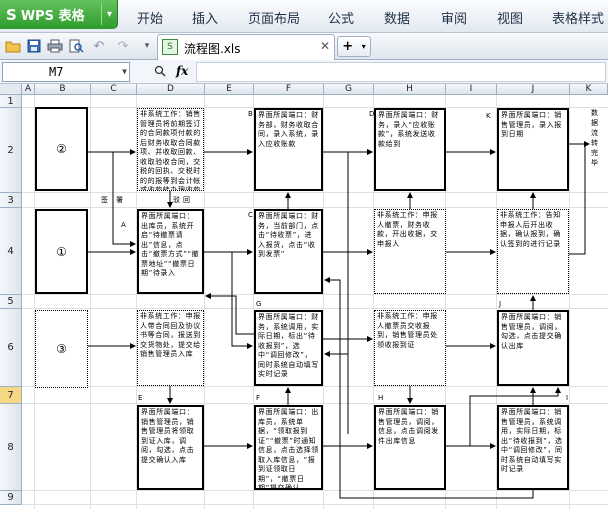 The width and height of the screenshot is (608, 509). I want to click on flow-box-d8: 界面所属端口：销售管理员，销售管理员将领取到证入库，调阅，勾选，点击提交确认入库, so click(170, 447).